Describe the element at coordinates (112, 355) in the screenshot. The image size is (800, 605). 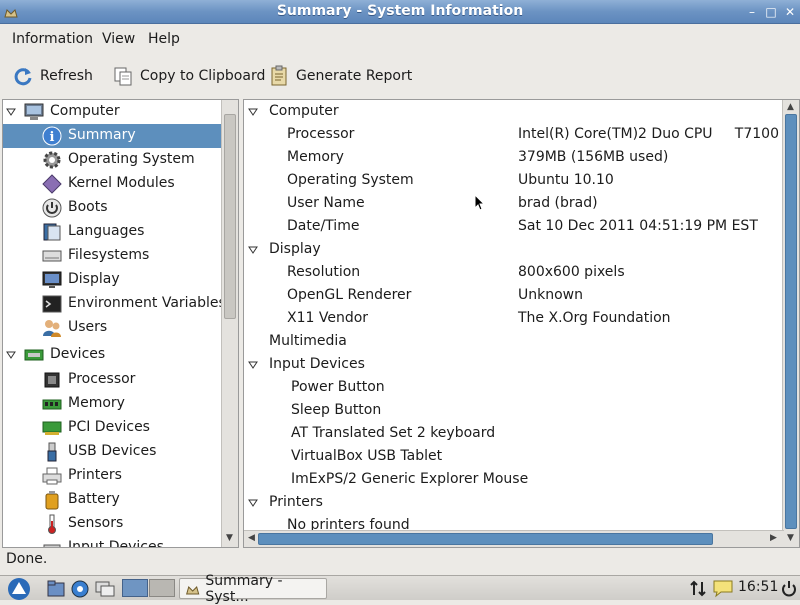
I see `tree-group-devices: Devices` at that location.